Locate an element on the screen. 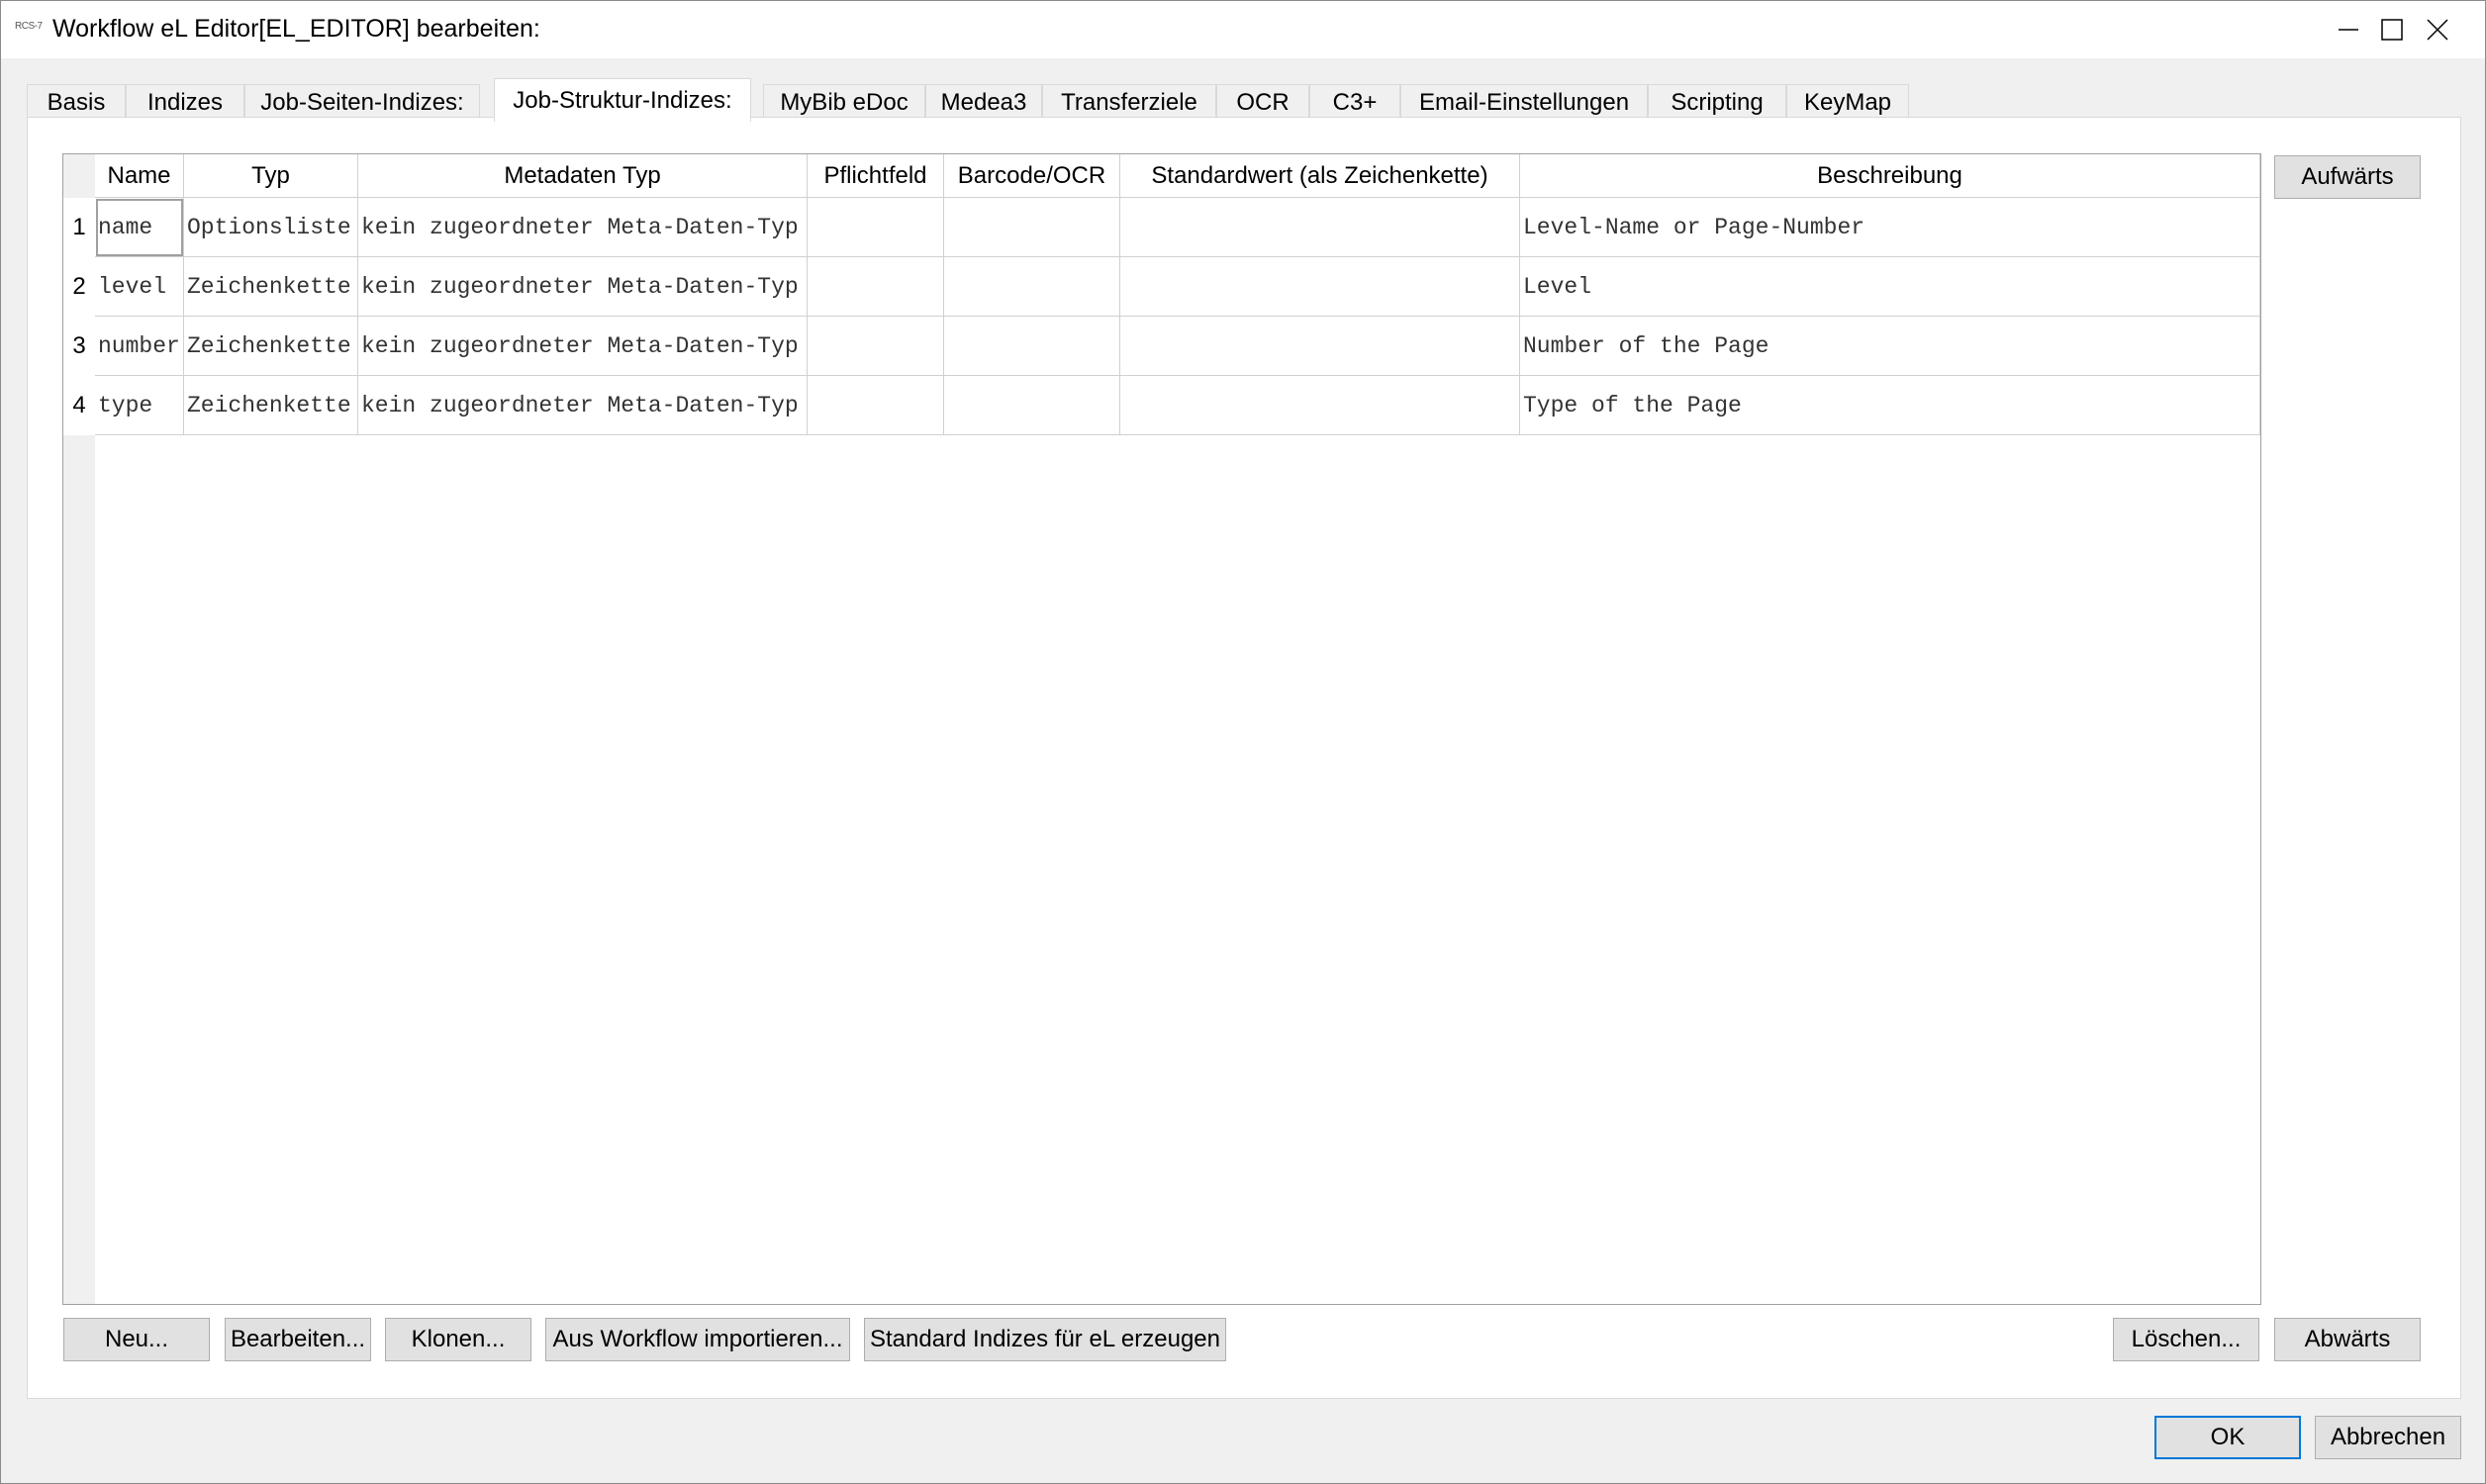 The image size is (2486, 1484). table-cell-name: number is located at coordinates (139, 346).